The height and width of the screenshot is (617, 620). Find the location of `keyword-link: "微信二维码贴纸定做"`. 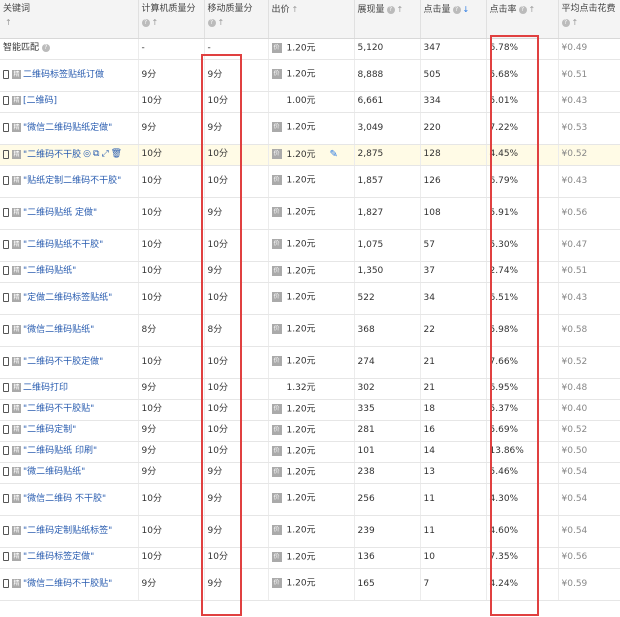

keyword-link: "微信二维码贴纸定做" is located at coordinates (67, 128).